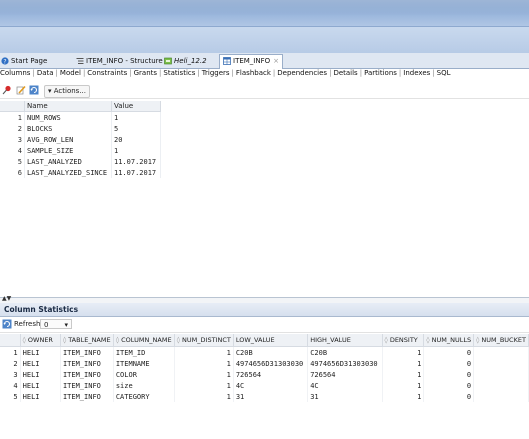 The image size is (529, 439). What do you see at coordinates (345, 340) in the screenshot?
I see `column-header-high-value: HIGH_VALUE` at bounding box center [345, 340].